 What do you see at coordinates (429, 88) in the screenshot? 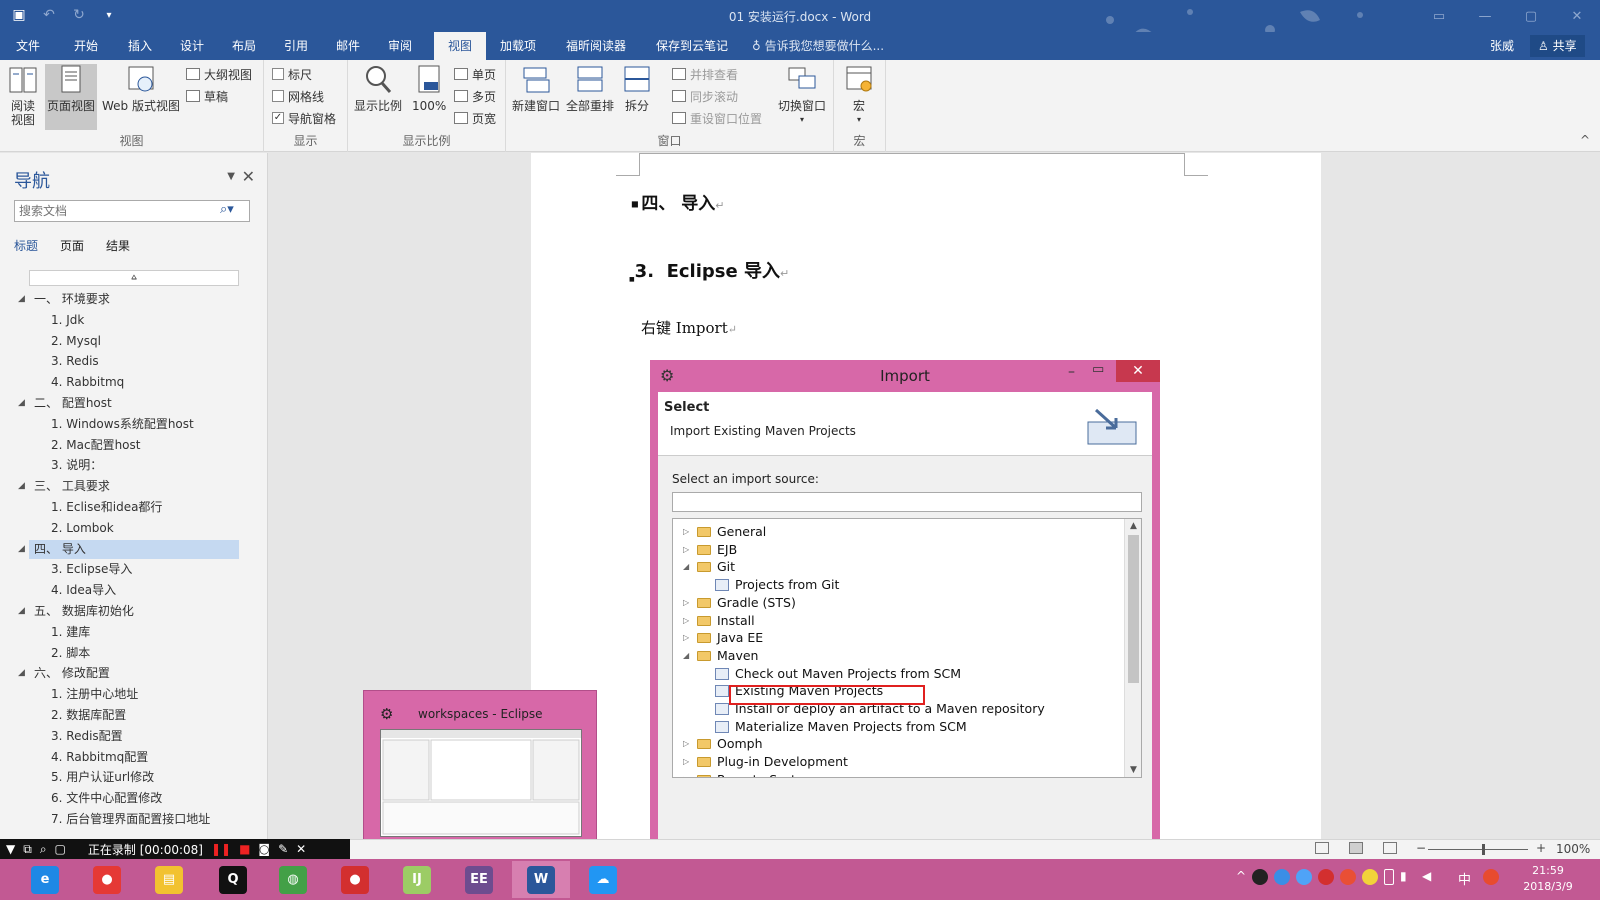
I see `zoom-100-button: 100%` at bounding box center [429, 88].